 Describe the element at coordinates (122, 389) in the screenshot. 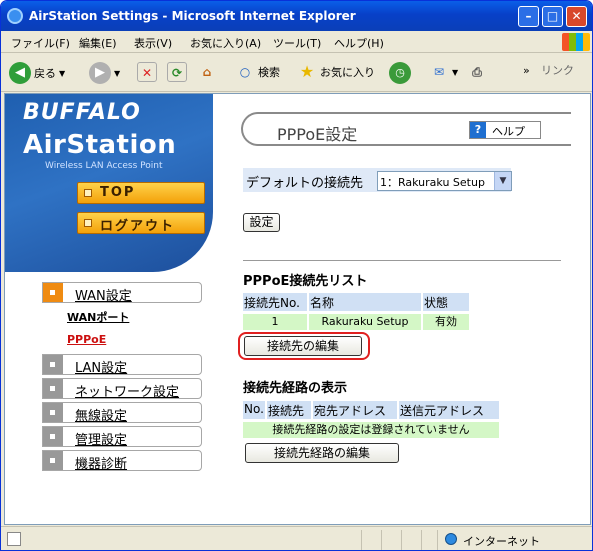

I see `nav-network-settings: ネットワーク設定` at that location.